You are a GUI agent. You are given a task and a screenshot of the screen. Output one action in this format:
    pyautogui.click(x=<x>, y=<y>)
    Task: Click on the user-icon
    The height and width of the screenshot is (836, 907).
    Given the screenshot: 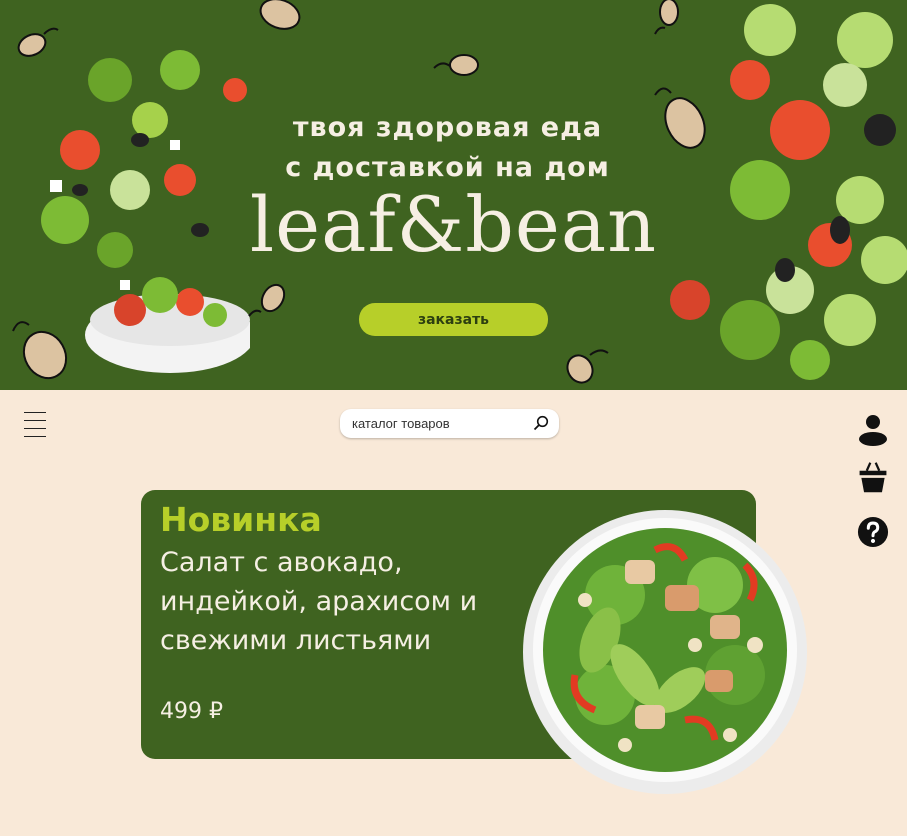 What is the action you would take?
    pyautogui.click(x=873, y=430)
    